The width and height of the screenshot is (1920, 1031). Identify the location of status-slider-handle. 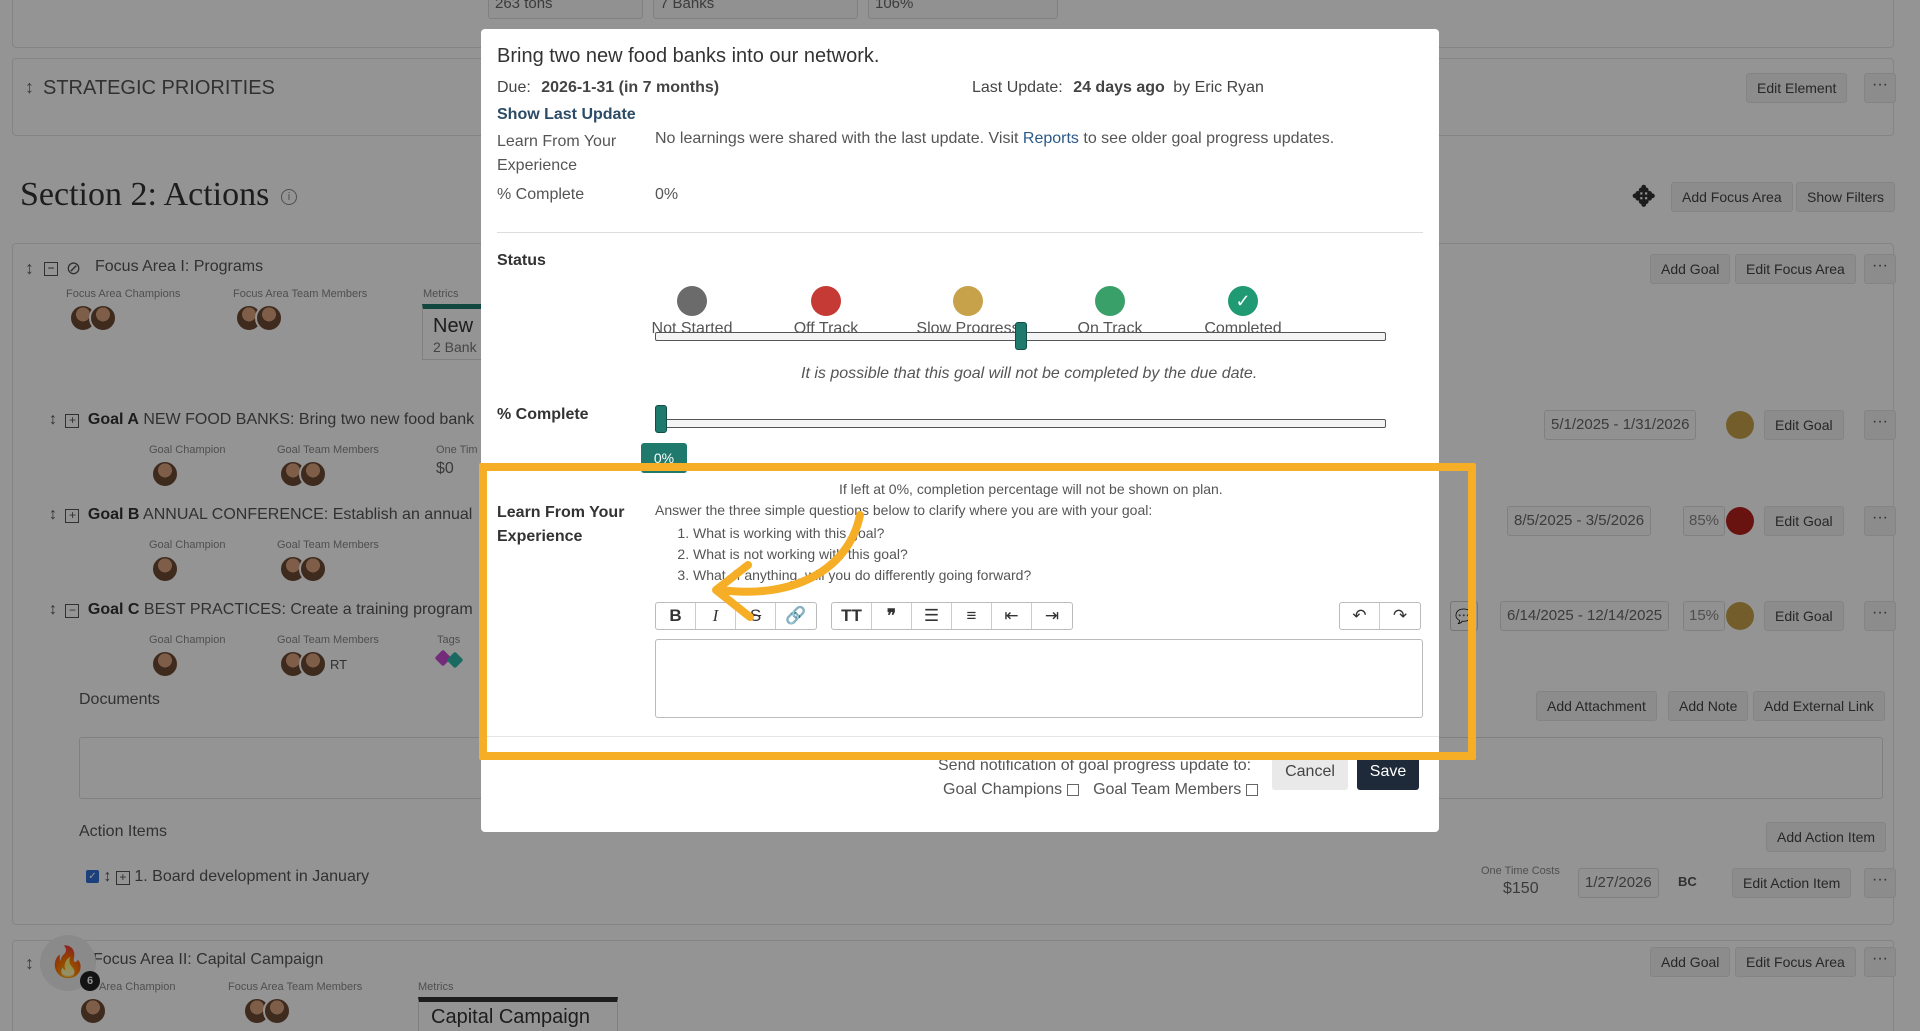
(1020, 336).